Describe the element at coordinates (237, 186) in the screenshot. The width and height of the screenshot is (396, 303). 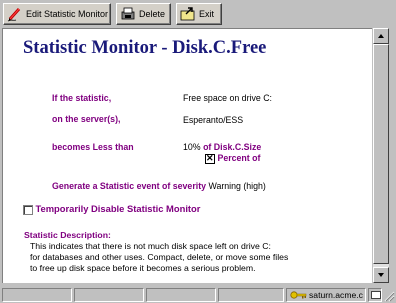
I see `severity-value: Warning (high)` at that location.